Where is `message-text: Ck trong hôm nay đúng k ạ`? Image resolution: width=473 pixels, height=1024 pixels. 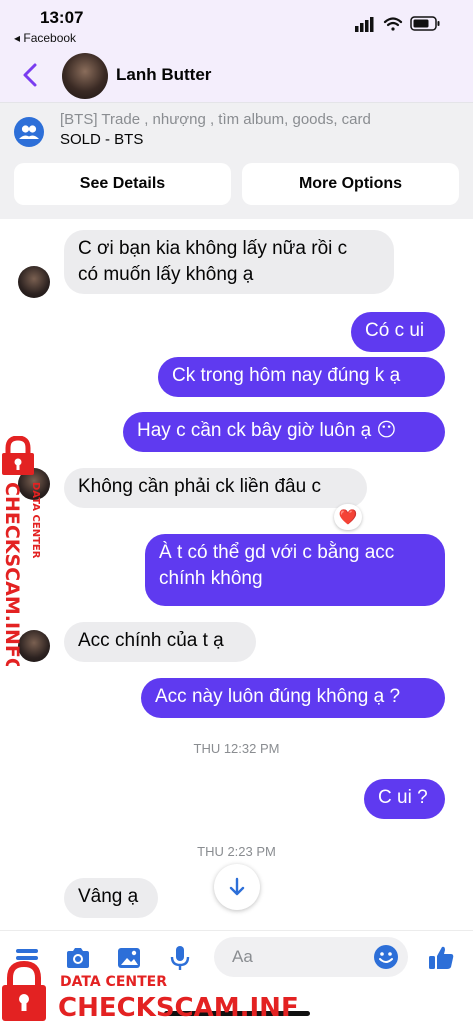
message-text: Ck trong hôm nay đúng k ạ is located at coordinates (286, 375).